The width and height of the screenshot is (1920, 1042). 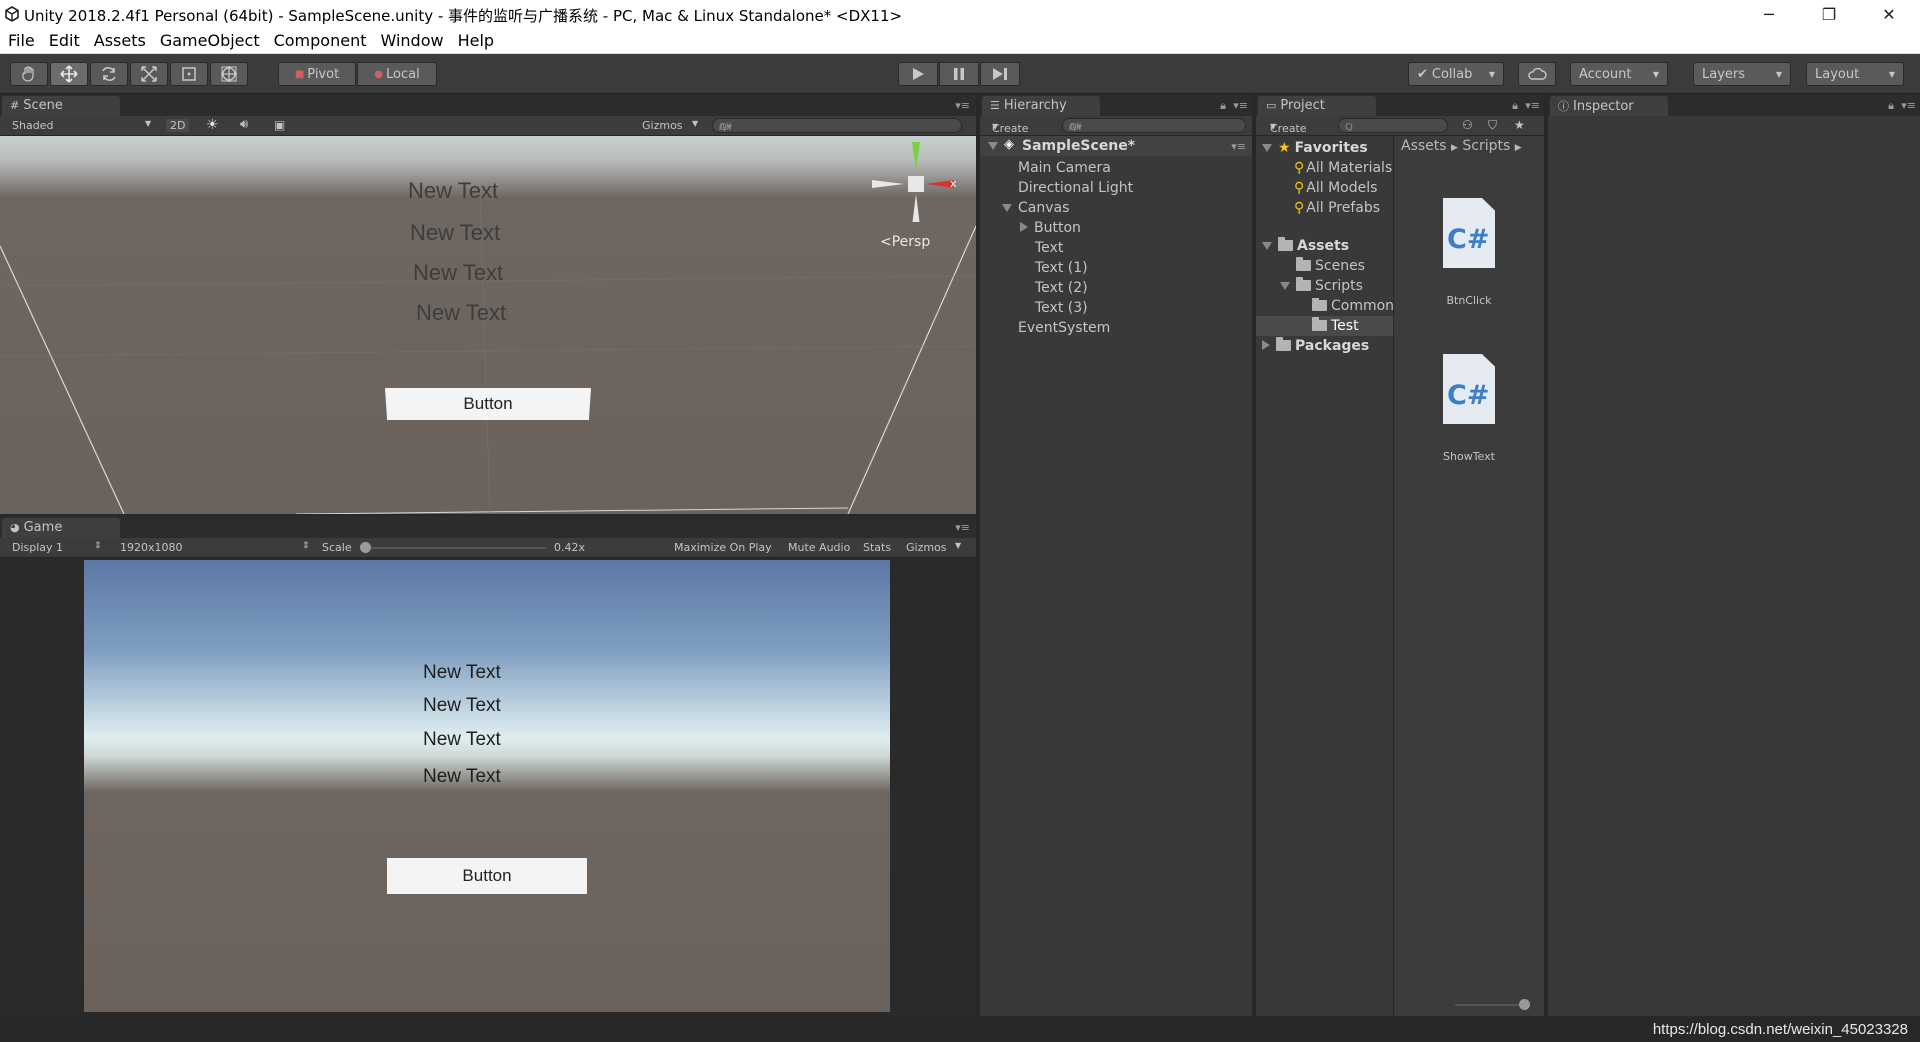 What do you see at coordinates (1469, 456) in the screenshot?
I see `file-showtext-label: ShowText` at bounding box center [1469, 456].